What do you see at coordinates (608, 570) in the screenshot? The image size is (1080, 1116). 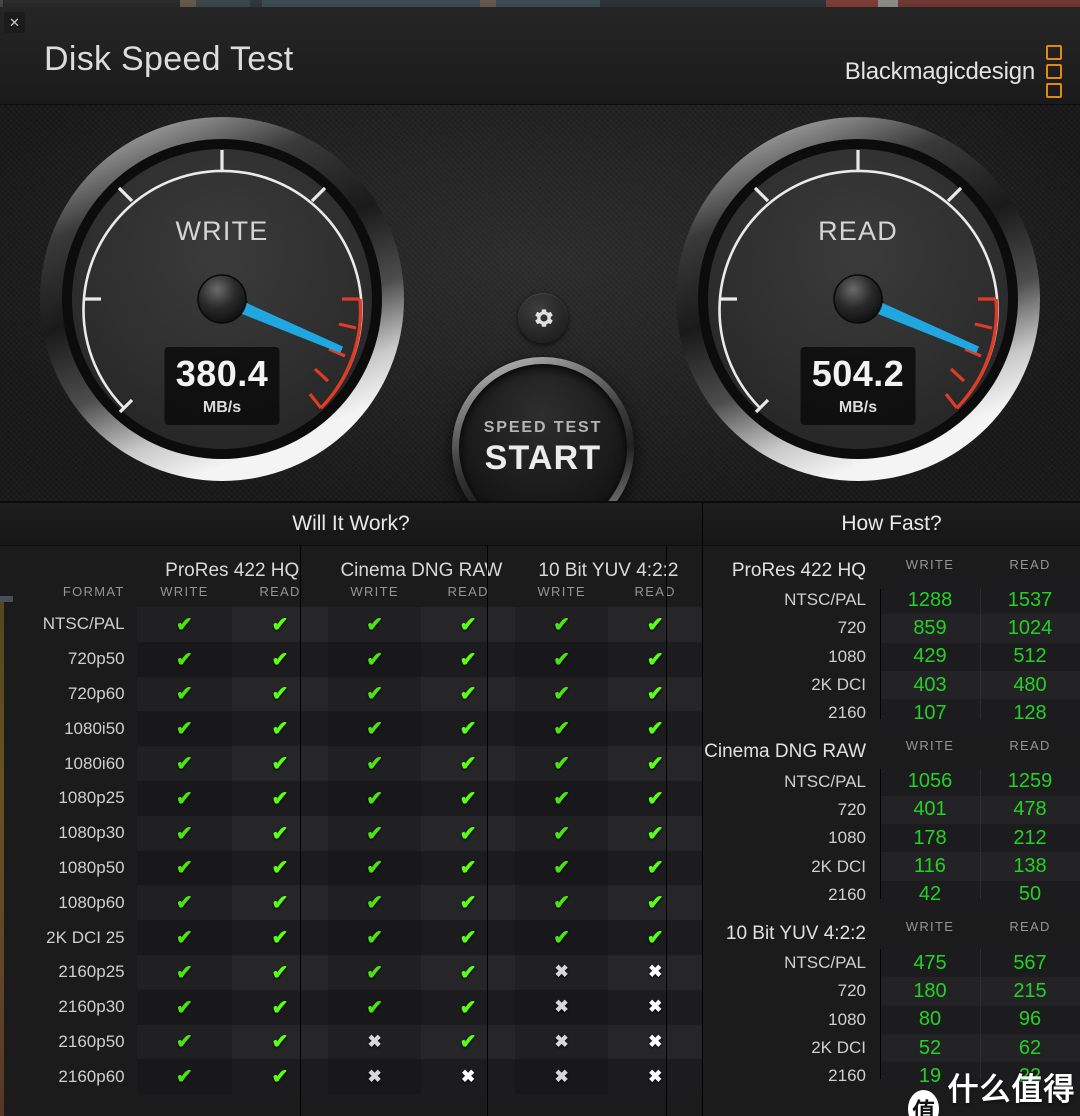 I see `codec-header-yuv: 10 Bit YUV 4:2:2` at bounding box center [608, 570].